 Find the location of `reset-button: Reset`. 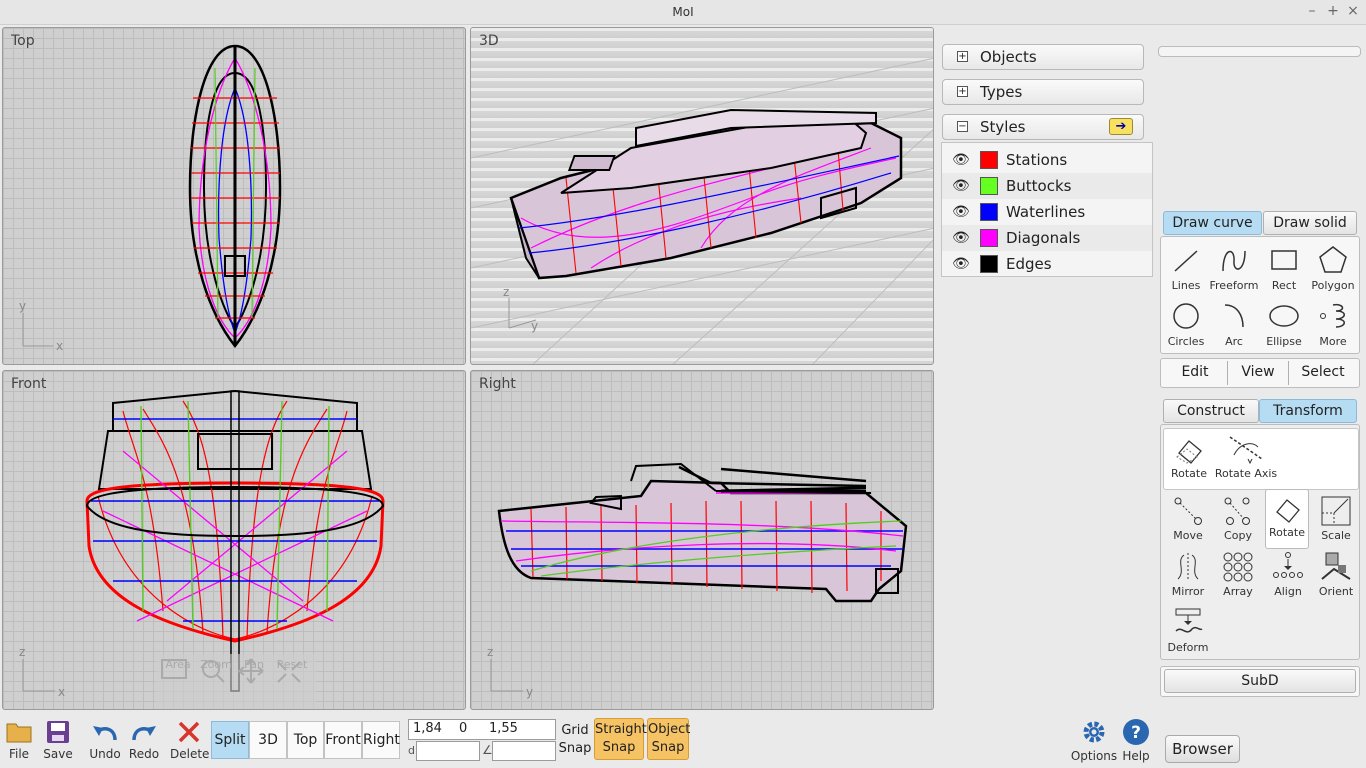

reset-button: Reset is located at coordinates (292, 670).